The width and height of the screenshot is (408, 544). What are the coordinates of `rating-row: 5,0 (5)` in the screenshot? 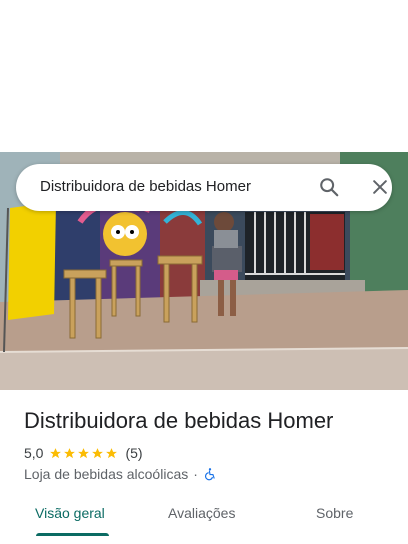 It's located at (83, 453).